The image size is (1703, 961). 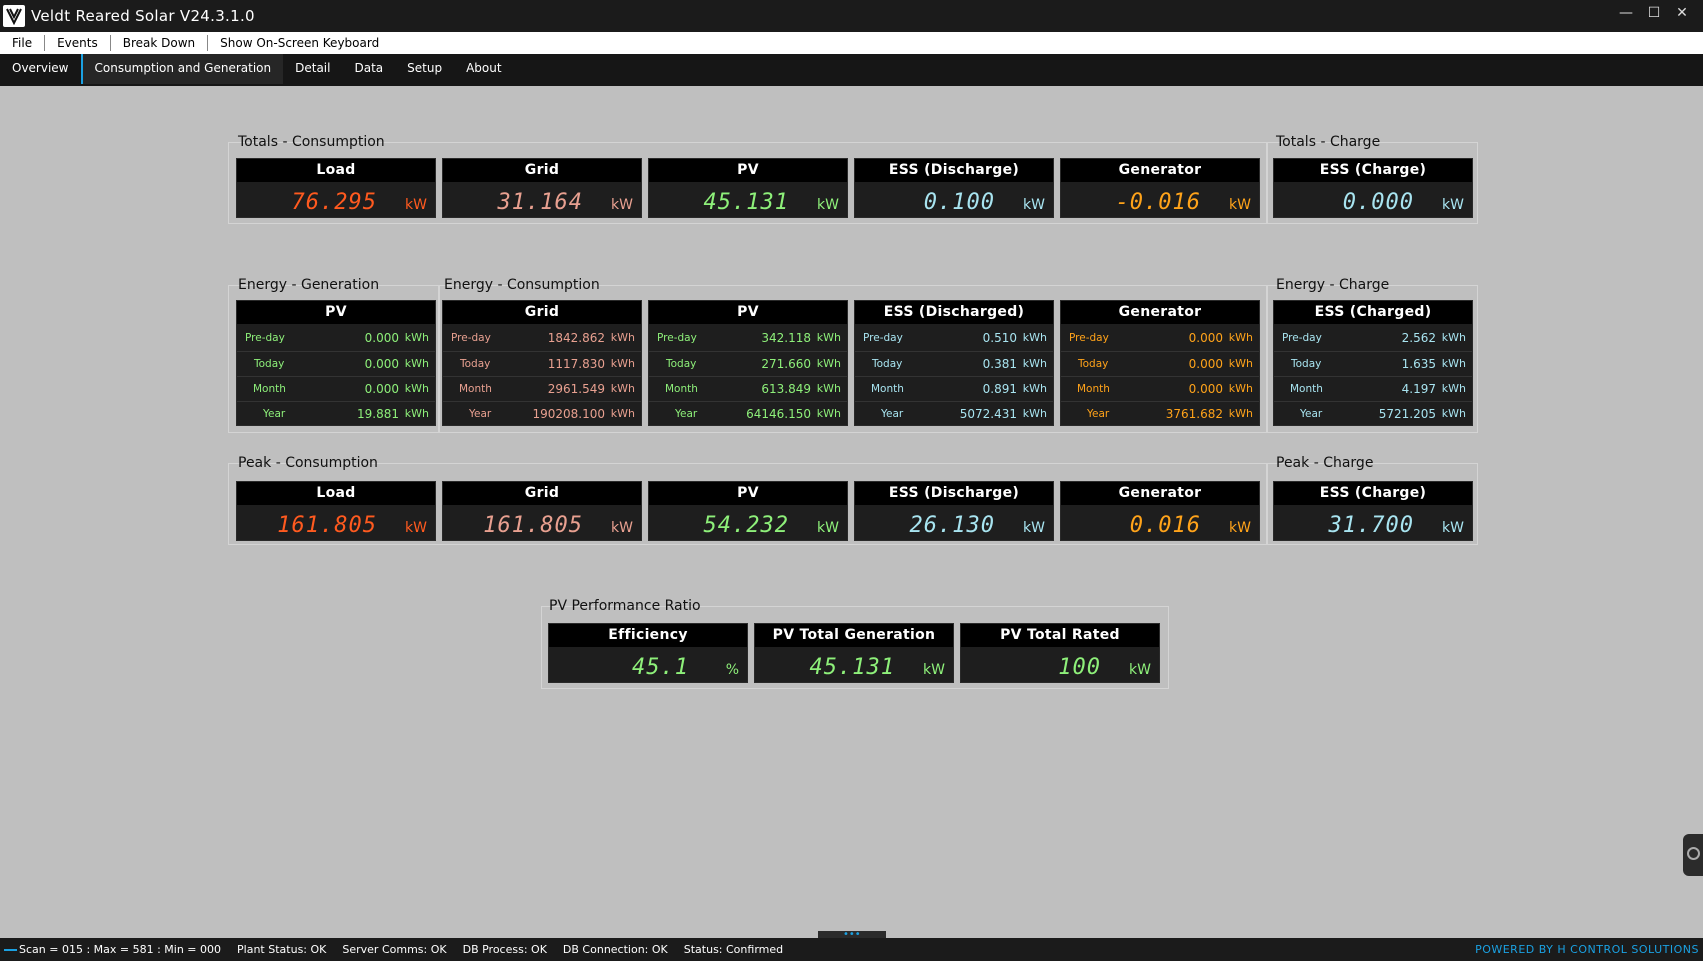 I want to click on tab-about: About, so click(x=483, y=69).